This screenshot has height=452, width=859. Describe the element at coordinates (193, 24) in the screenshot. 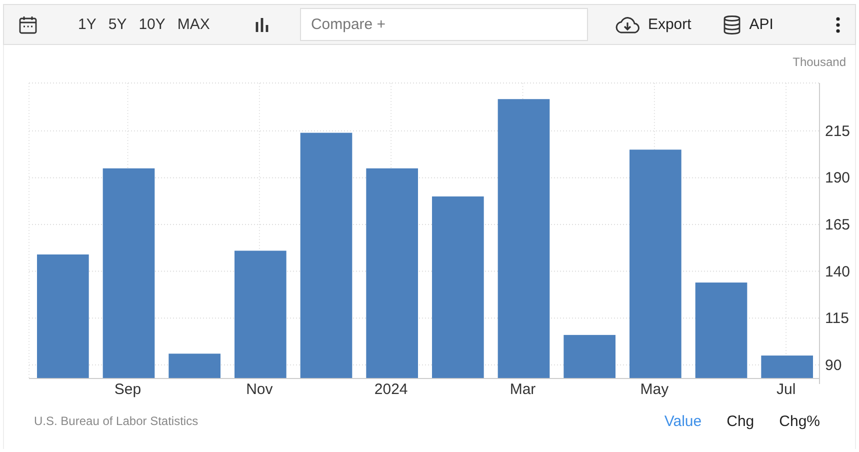

I see `range-button: MAX` at that location.